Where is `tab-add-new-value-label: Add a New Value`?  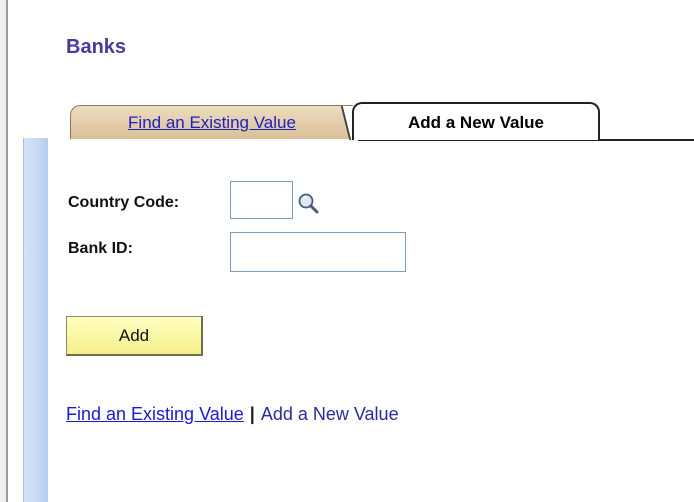
tab-add-new-value-label: Add a New Value is located at coordinates (476, 122).